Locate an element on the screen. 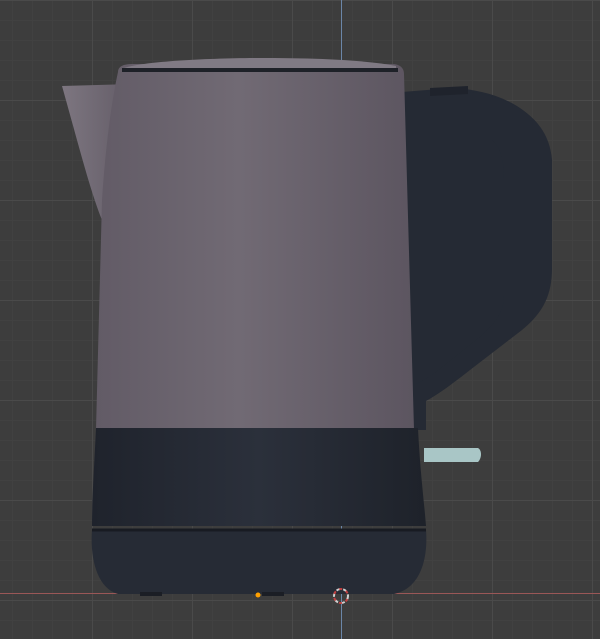  foot-left is located at coordinates (151, 594).